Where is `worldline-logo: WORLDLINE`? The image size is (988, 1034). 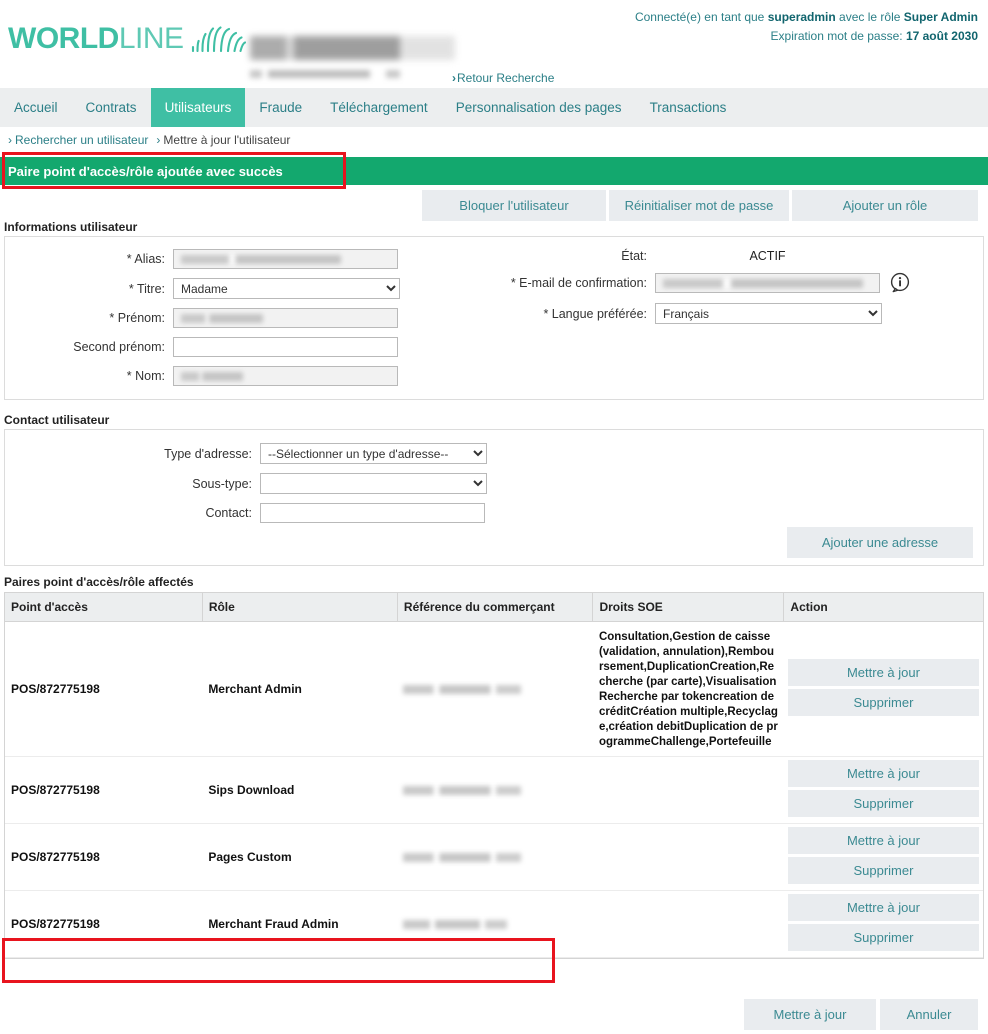 worldline-logo: WORLDLINE is located at coordinates (127, 41).